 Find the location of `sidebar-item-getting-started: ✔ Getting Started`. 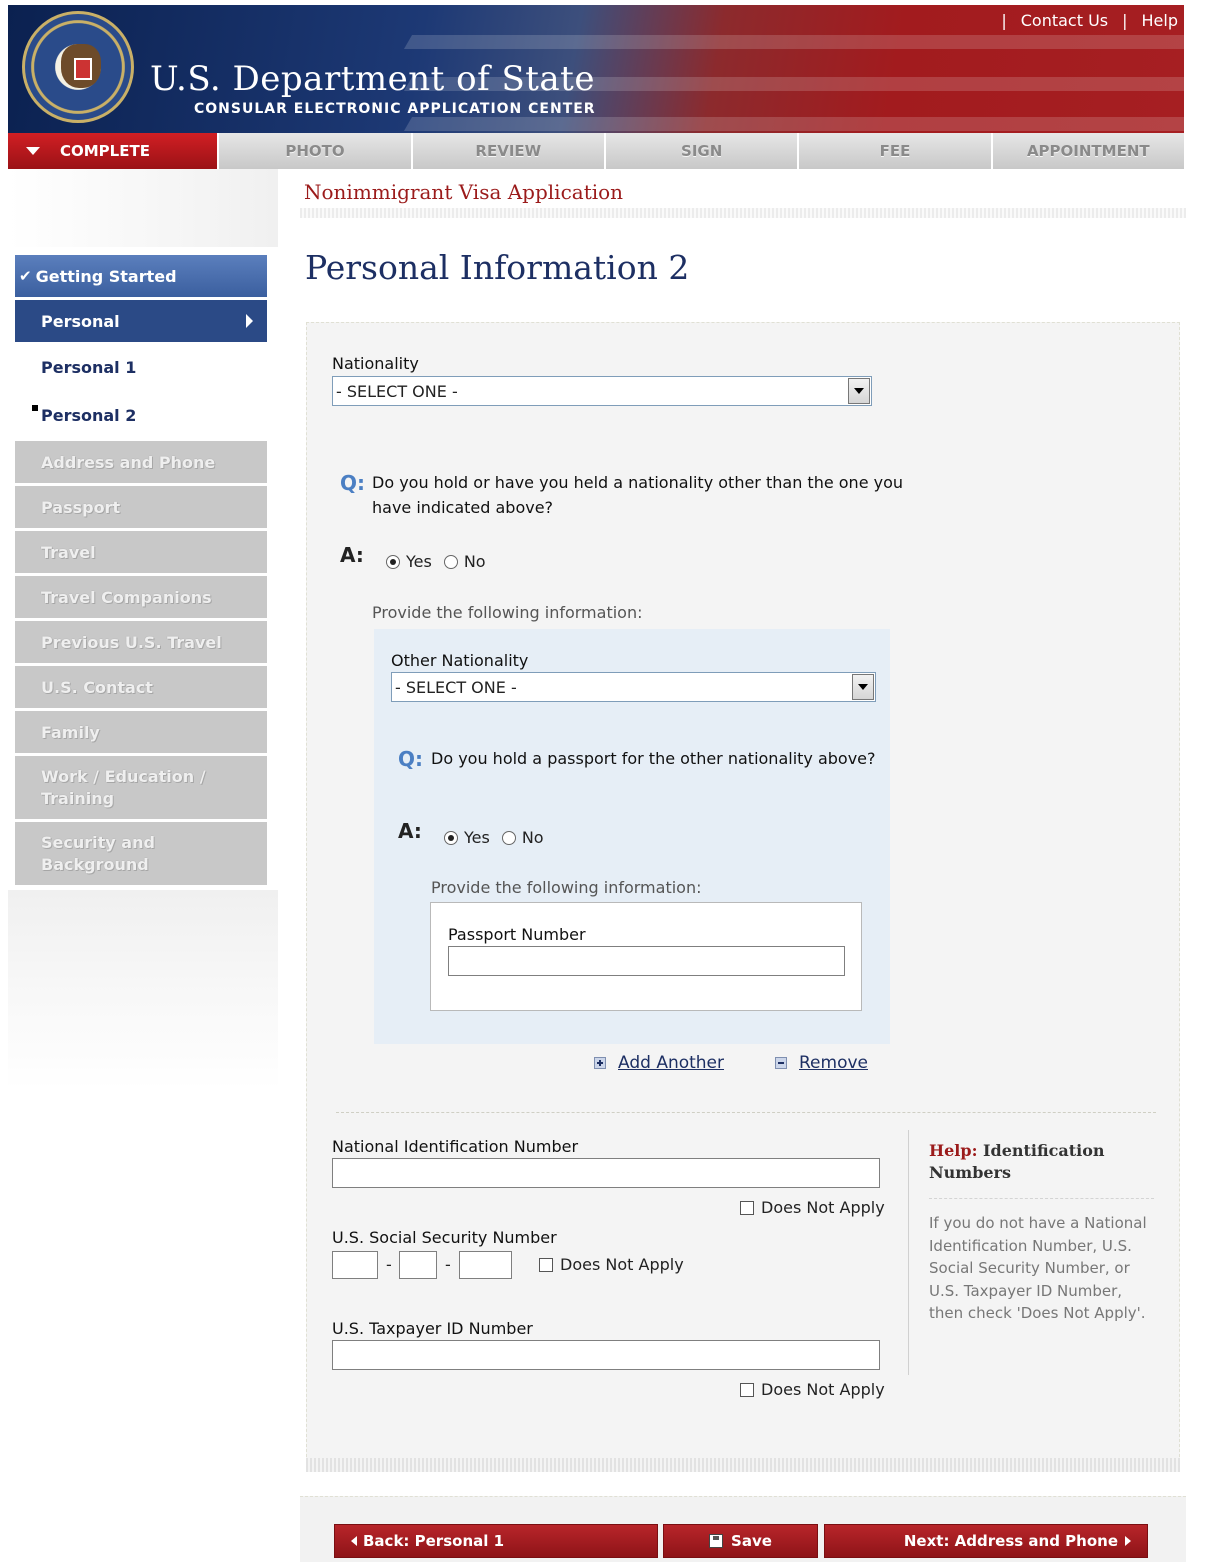

sidebar-item-getting-started: ✔ Getting Started is located at coordinates (141, 276).